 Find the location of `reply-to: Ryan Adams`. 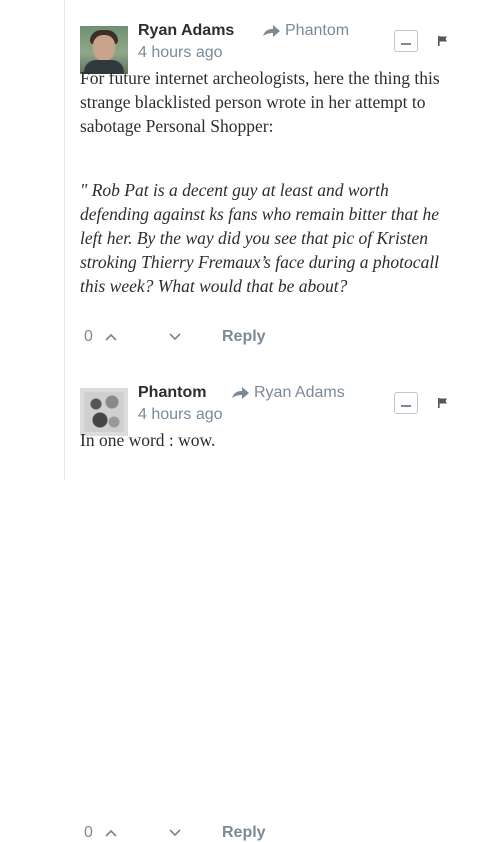

reply-to: Ryan Adams is located at coordinates (287, 393).